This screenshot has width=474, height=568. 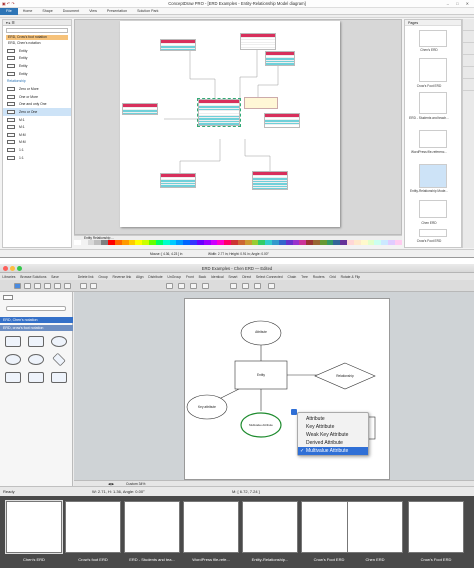 I want to click on smart-popup, so click(x=261, y=103).